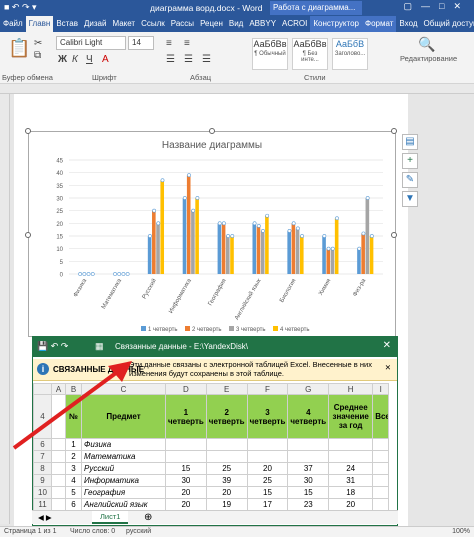 The width and height of the screenshot is (474, 537). Describe the element at coordinates (153, 24) in the screenshot. I see `tab-references: Ссылк` at that location.